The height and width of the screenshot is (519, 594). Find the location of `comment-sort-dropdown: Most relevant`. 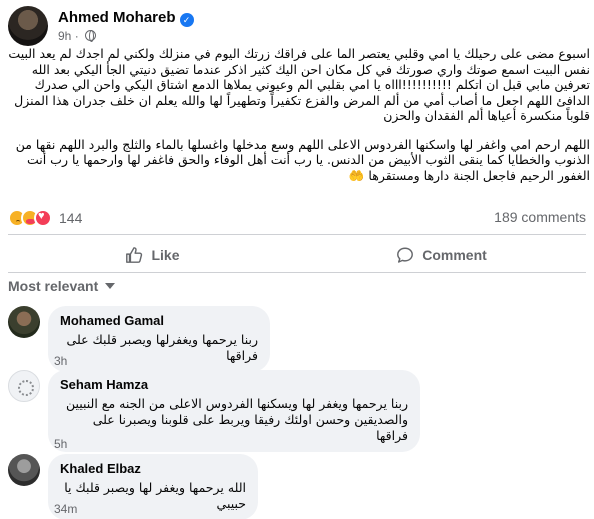

comment-sort-dropdown: Most relevant is located at coordinates (62, 286).